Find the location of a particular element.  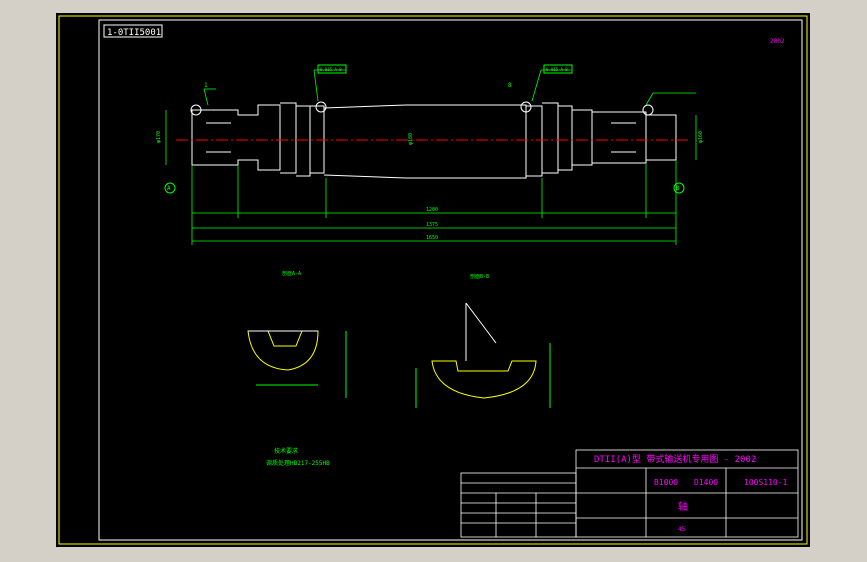

section-b-label: 剖面B-B is located at coordinates (479, 276).